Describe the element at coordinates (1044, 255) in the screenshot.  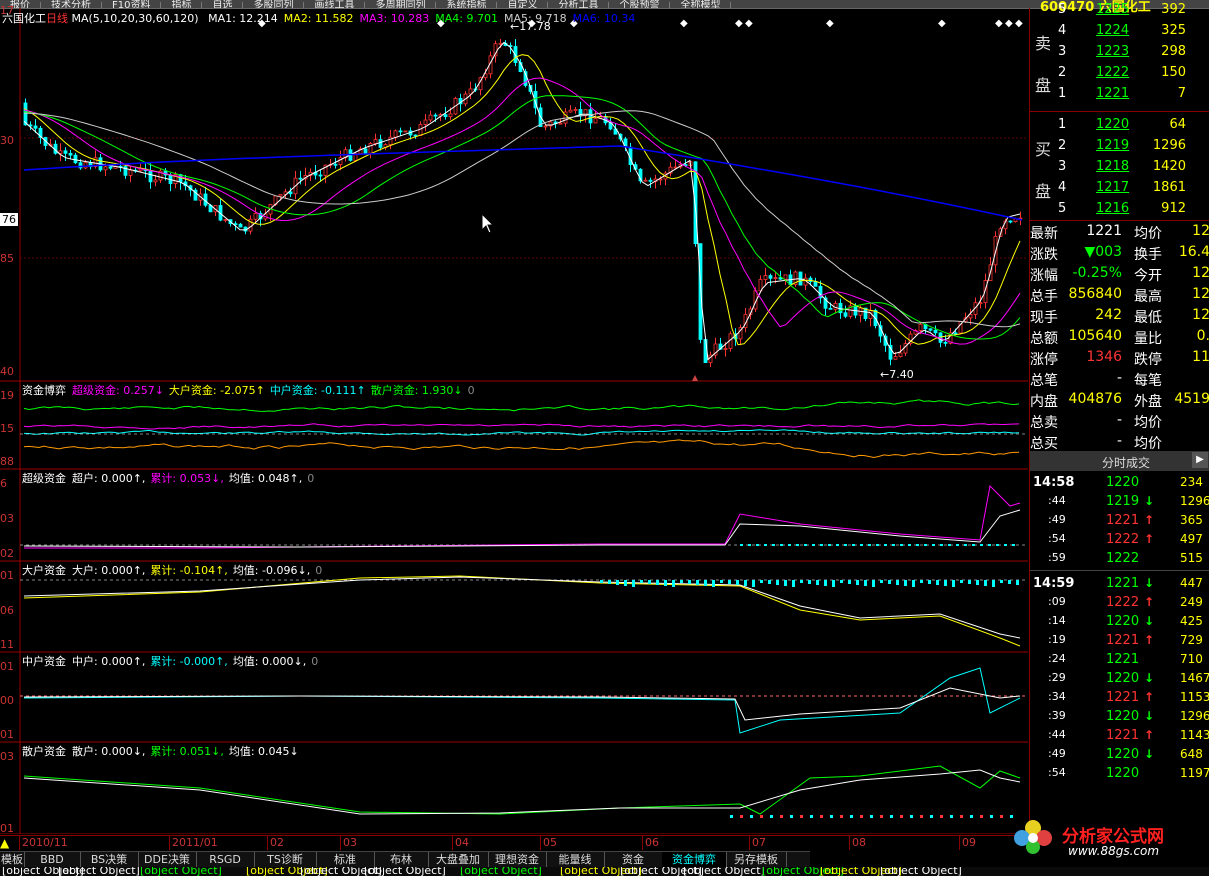
I see `stat-l1: 涨跌` at that location.